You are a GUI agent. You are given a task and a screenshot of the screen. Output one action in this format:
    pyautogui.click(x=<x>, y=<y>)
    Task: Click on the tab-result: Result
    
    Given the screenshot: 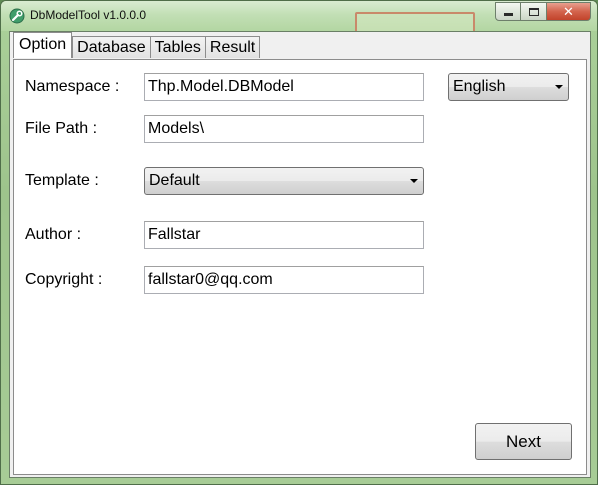 What is the action you would take?
    pyautogui.click(x=232, y=47)
    